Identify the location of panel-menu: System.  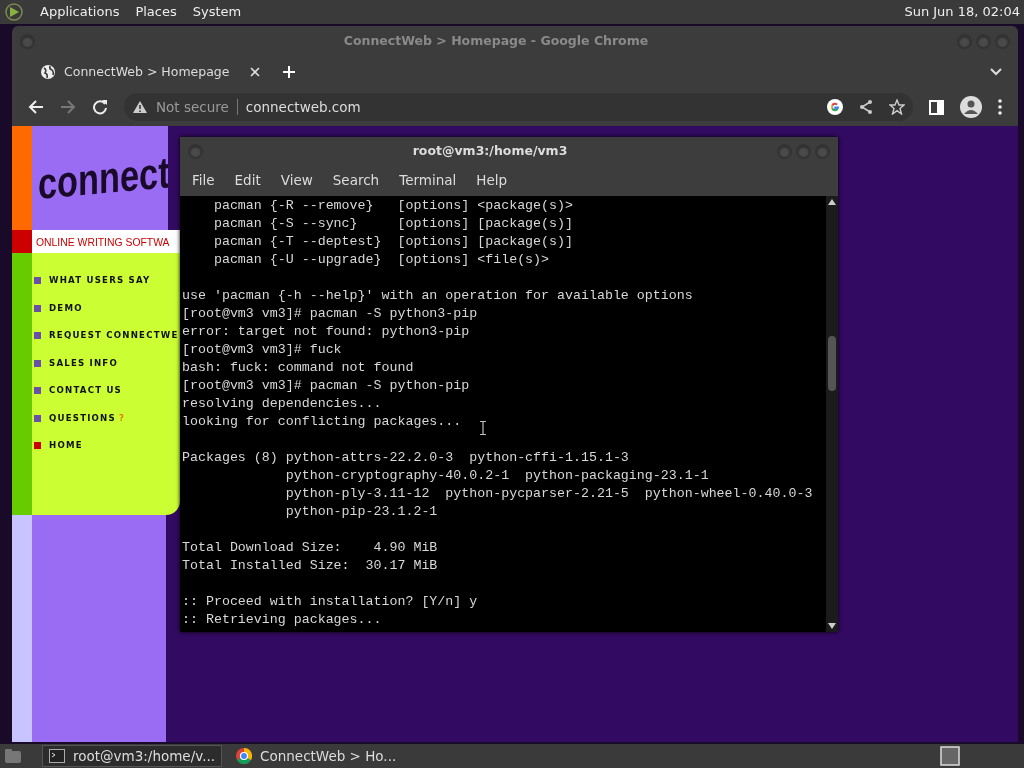
(217, 12).